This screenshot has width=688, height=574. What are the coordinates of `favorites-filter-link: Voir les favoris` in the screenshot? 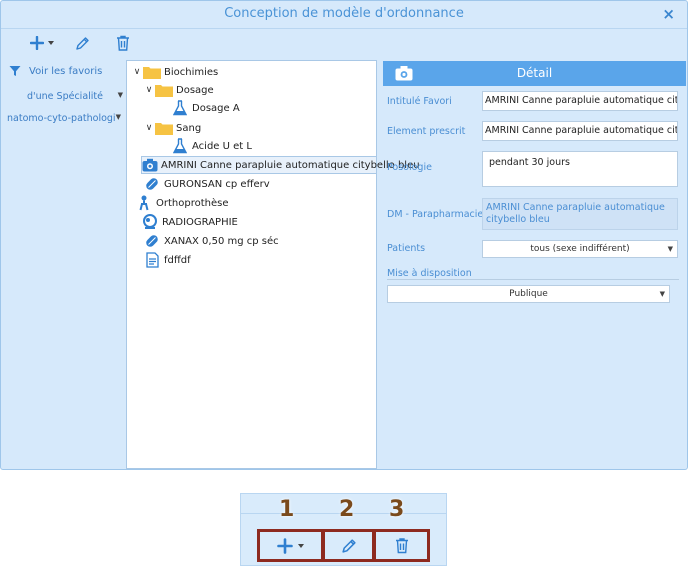 It's located at (55, 71).